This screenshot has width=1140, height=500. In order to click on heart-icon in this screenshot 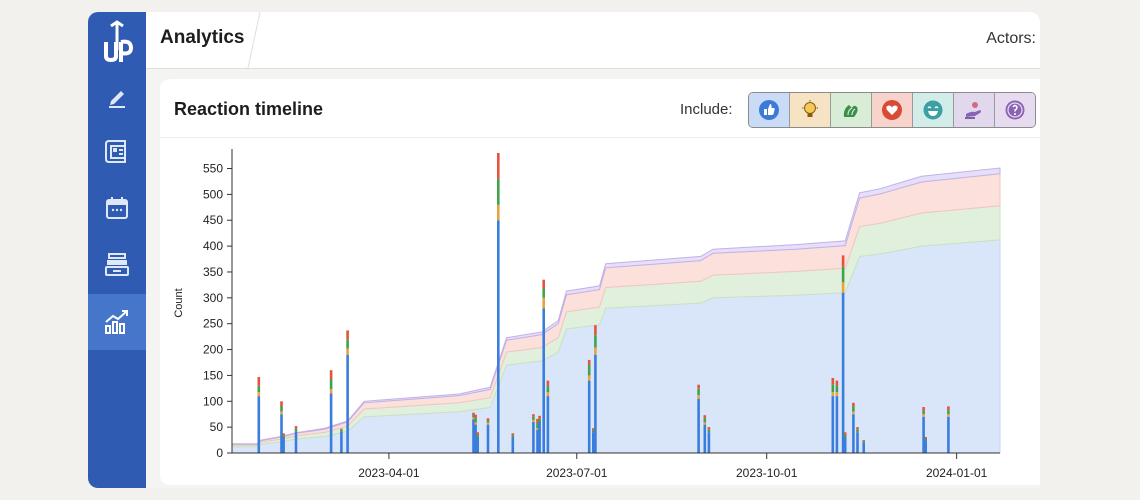, I will do `click(892, 110)`.